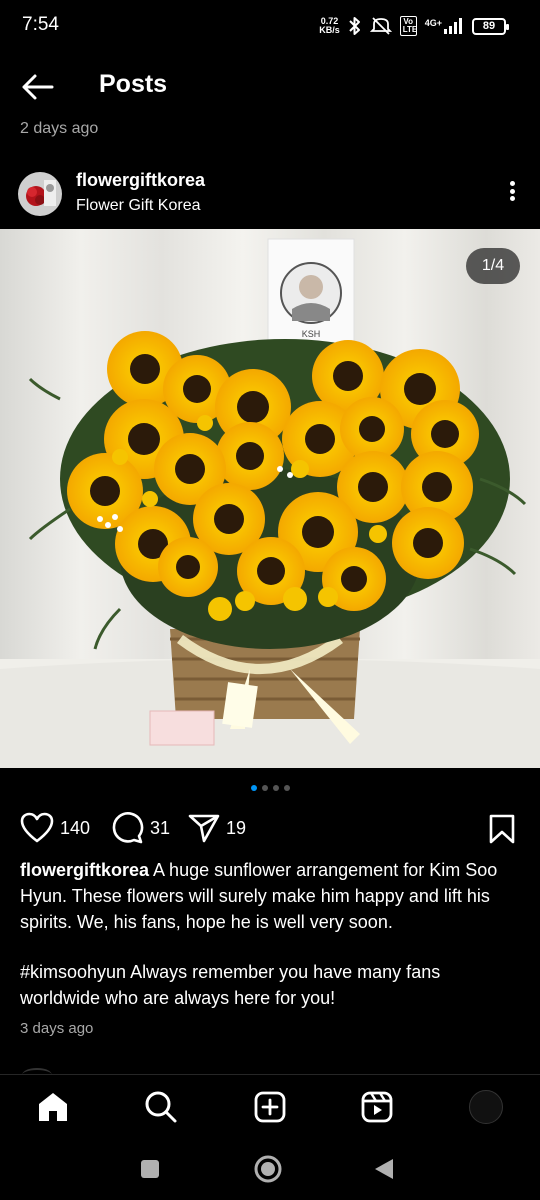 This screenshot has height=1200, width=540. I want to click on status-bar: 7:54 0.72 KB/s Vo LTE 4G+ 89, so click(270, 26).